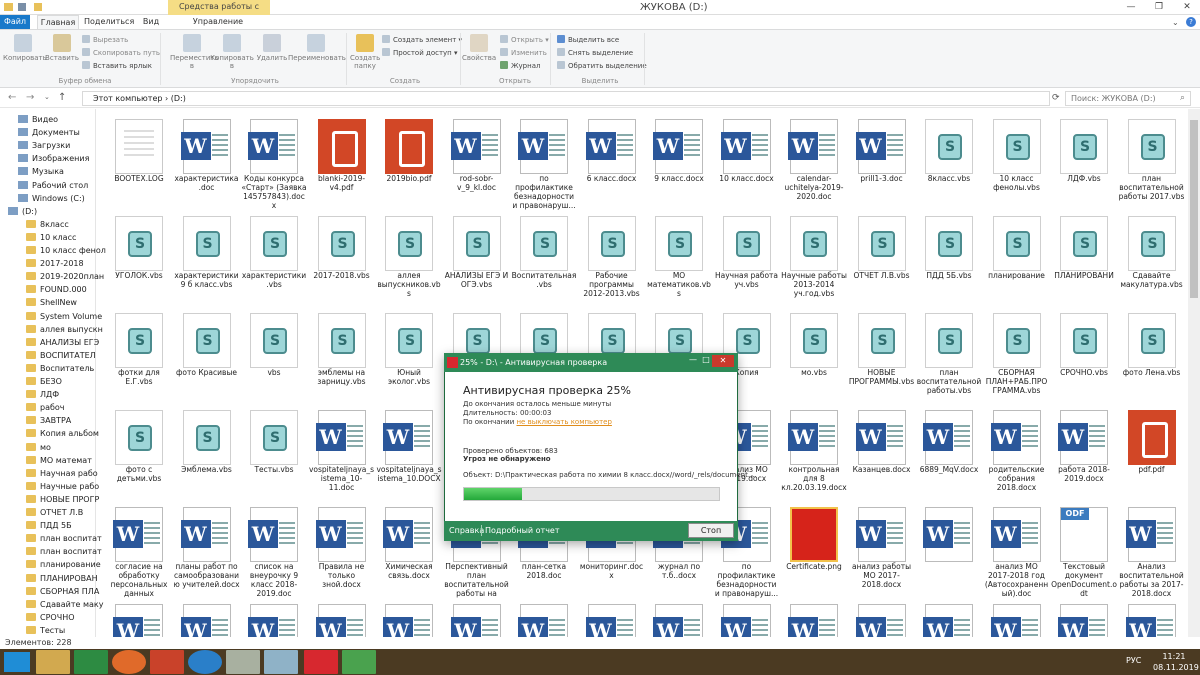 This screenshot has width=1200, height=675. I want to click on taskbar-ie-icon, so click(205, 662).